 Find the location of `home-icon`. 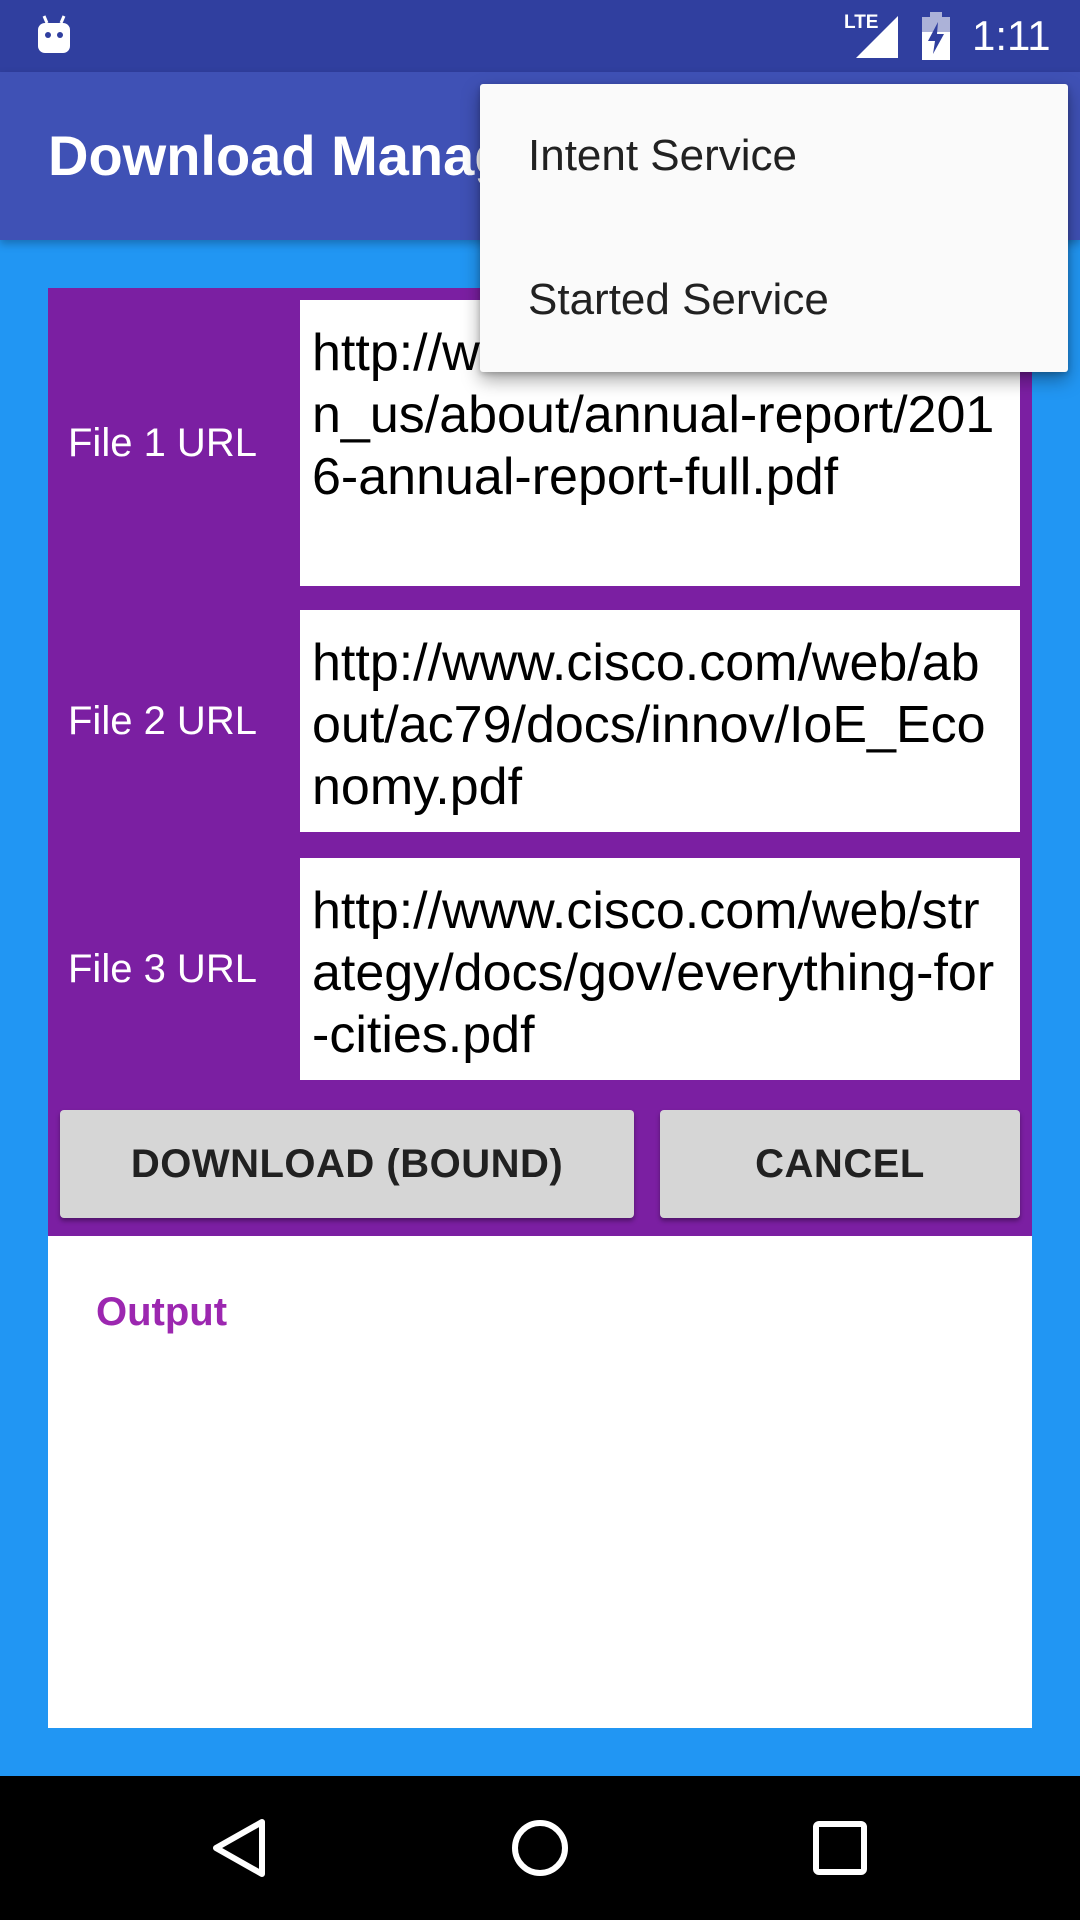

home-icon is located at coordinates (540, 1848).